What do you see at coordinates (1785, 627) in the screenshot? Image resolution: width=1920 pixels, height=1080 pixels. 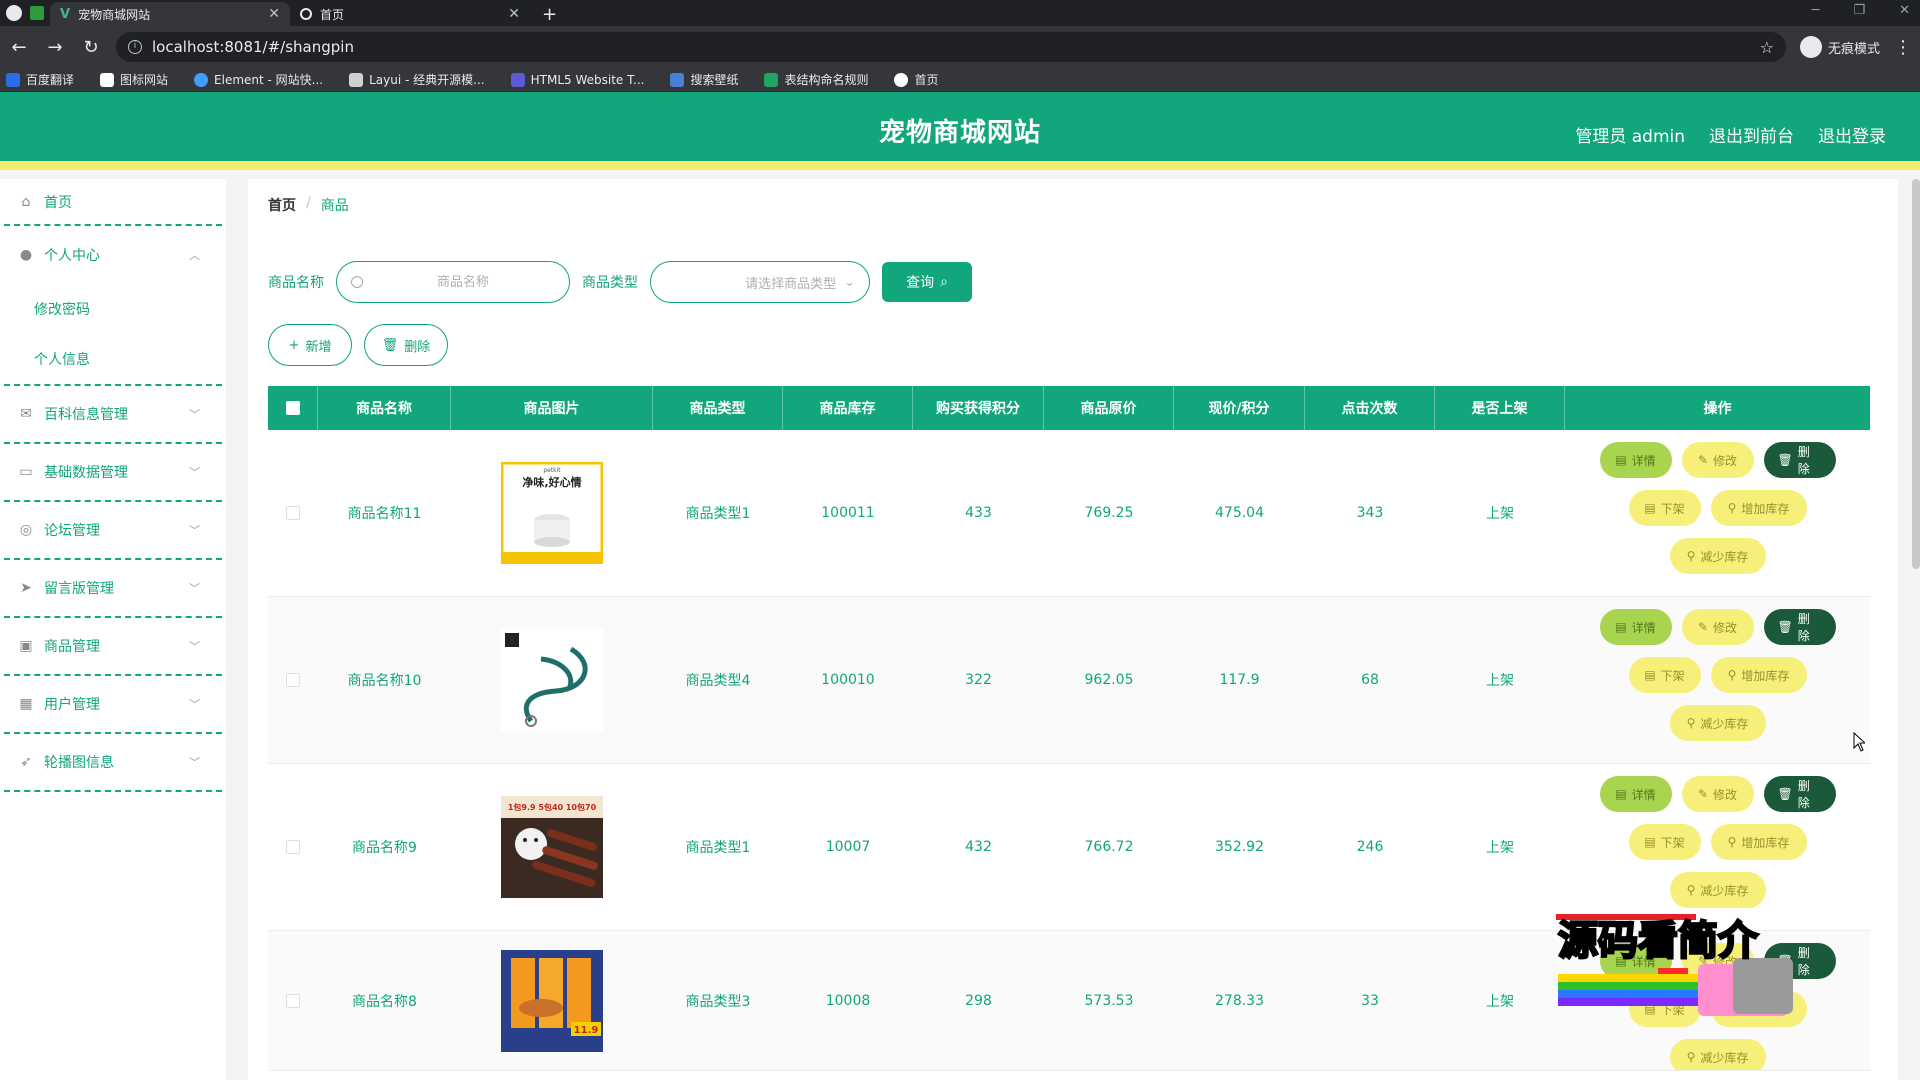 I see `trash-icon: 🗑` at bounding box center [1785, 627].